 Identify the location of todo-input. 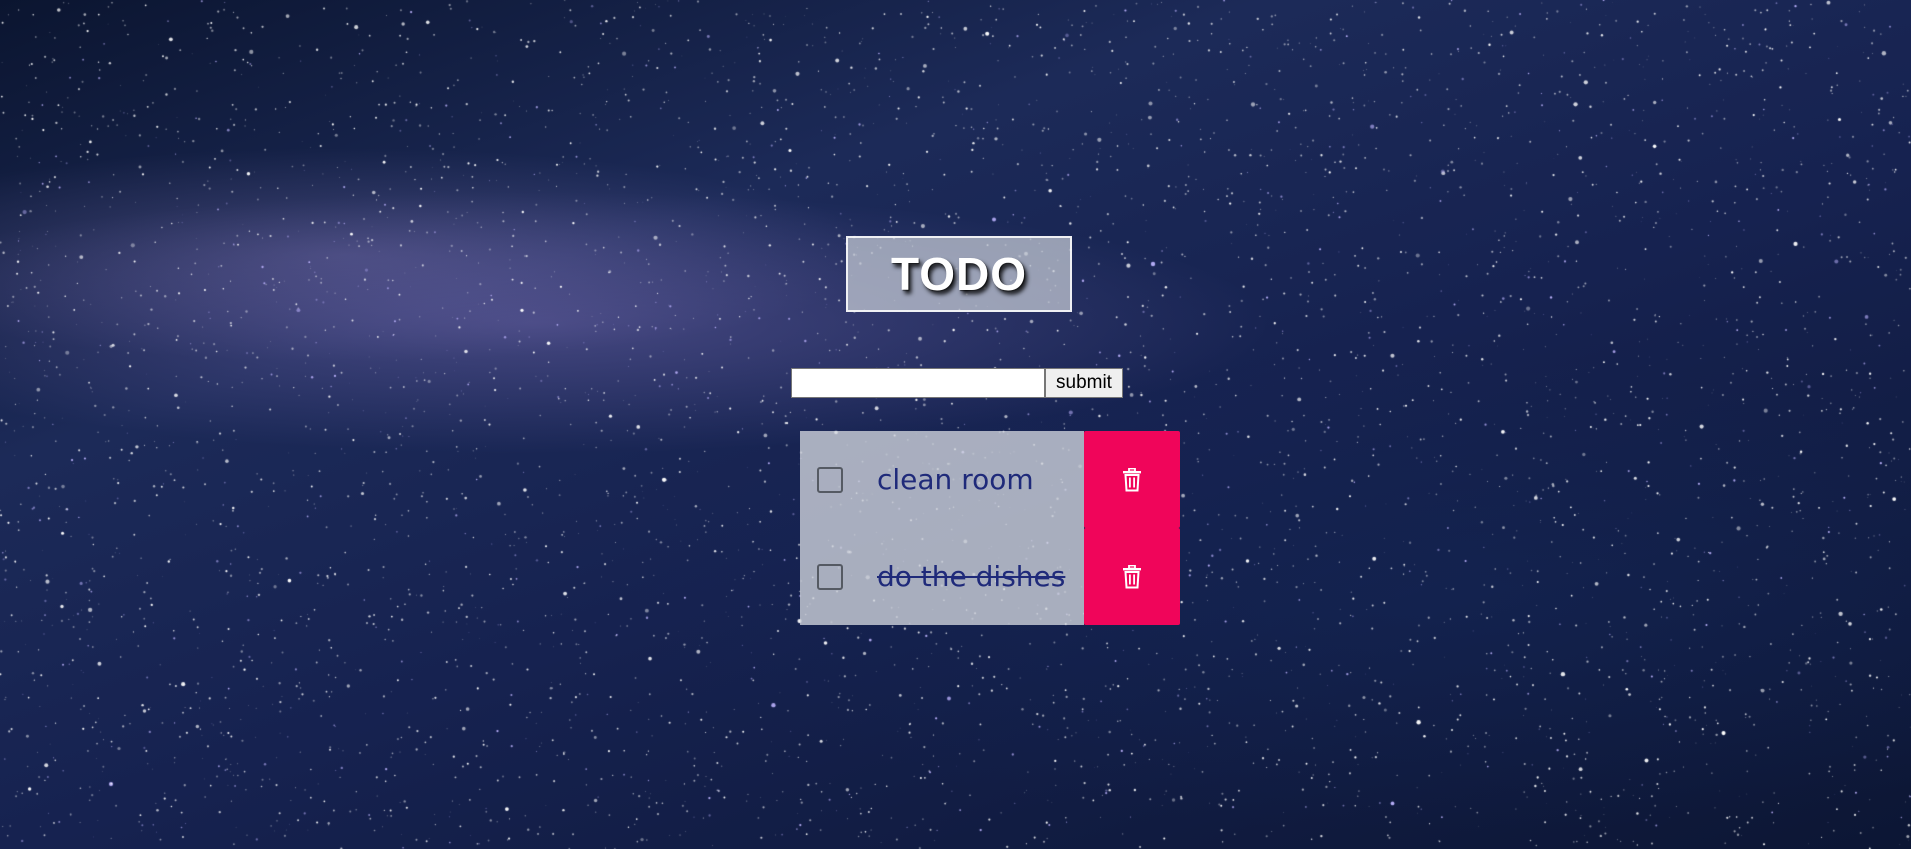
(918, 383).